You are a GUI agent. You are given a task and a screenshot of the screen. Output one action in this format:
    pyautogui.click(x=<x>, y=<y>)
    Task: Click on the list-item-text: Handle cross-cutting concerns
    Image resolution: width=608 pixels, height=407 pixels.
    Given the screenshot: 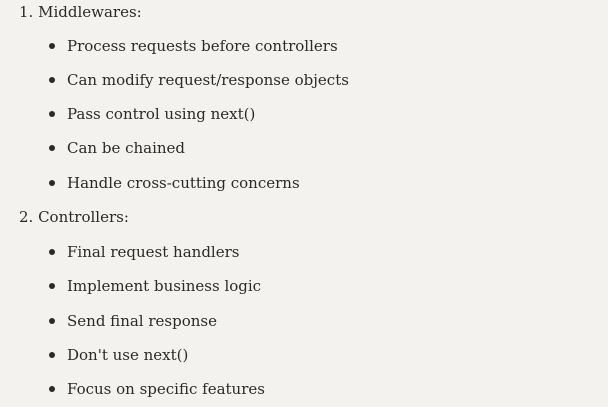 What is the action you would take?
    pyautogui.click(x=183, y=183)
    